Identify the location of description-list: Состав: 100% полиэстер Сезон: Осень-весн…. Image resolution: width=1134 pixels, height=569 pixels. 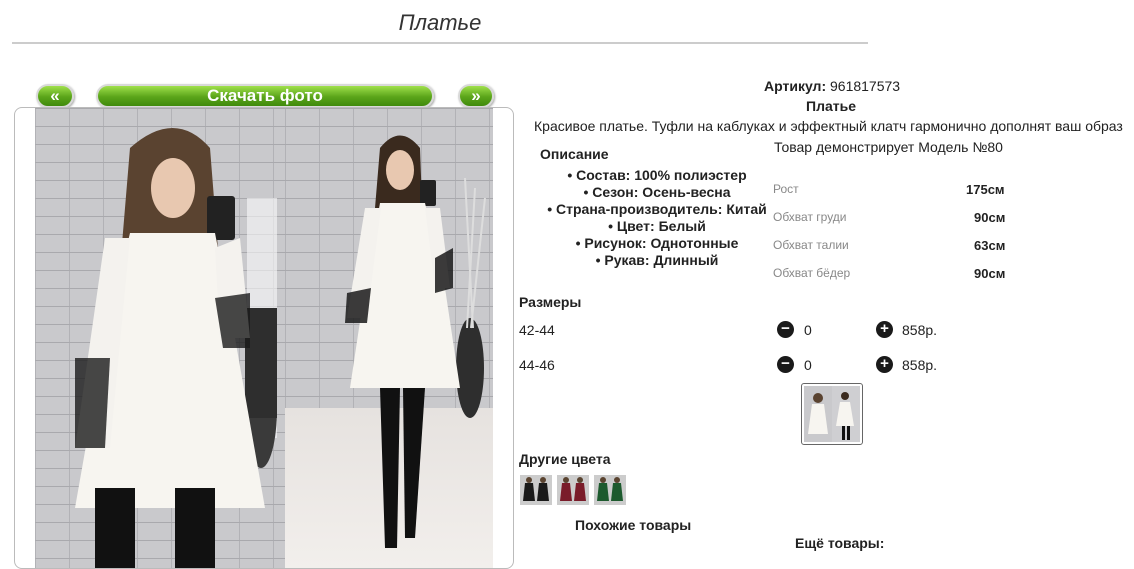
(657, 218).